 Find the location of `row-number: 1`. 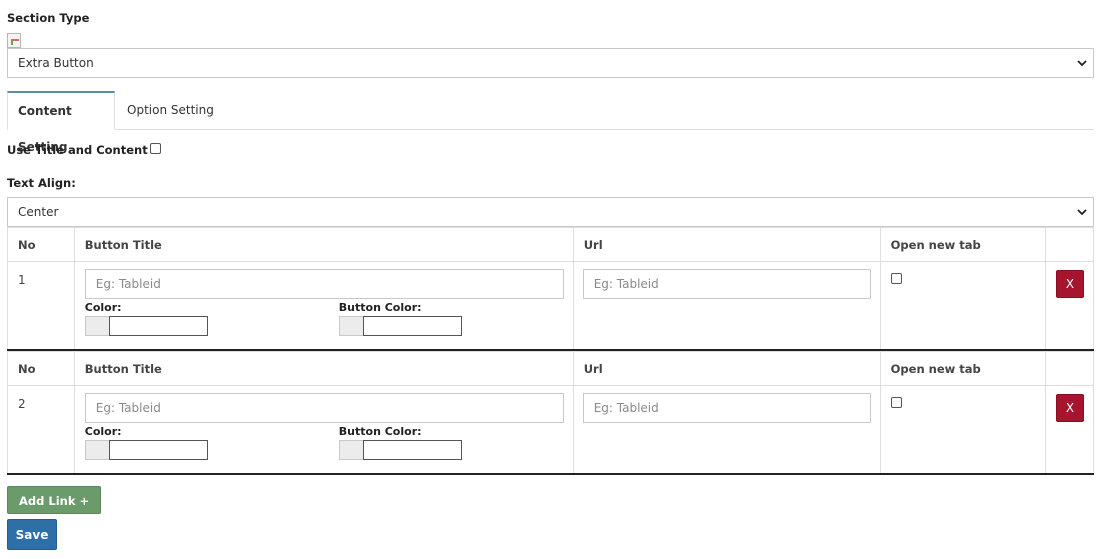

row-number: 1 is located at coordinates (41, 305).